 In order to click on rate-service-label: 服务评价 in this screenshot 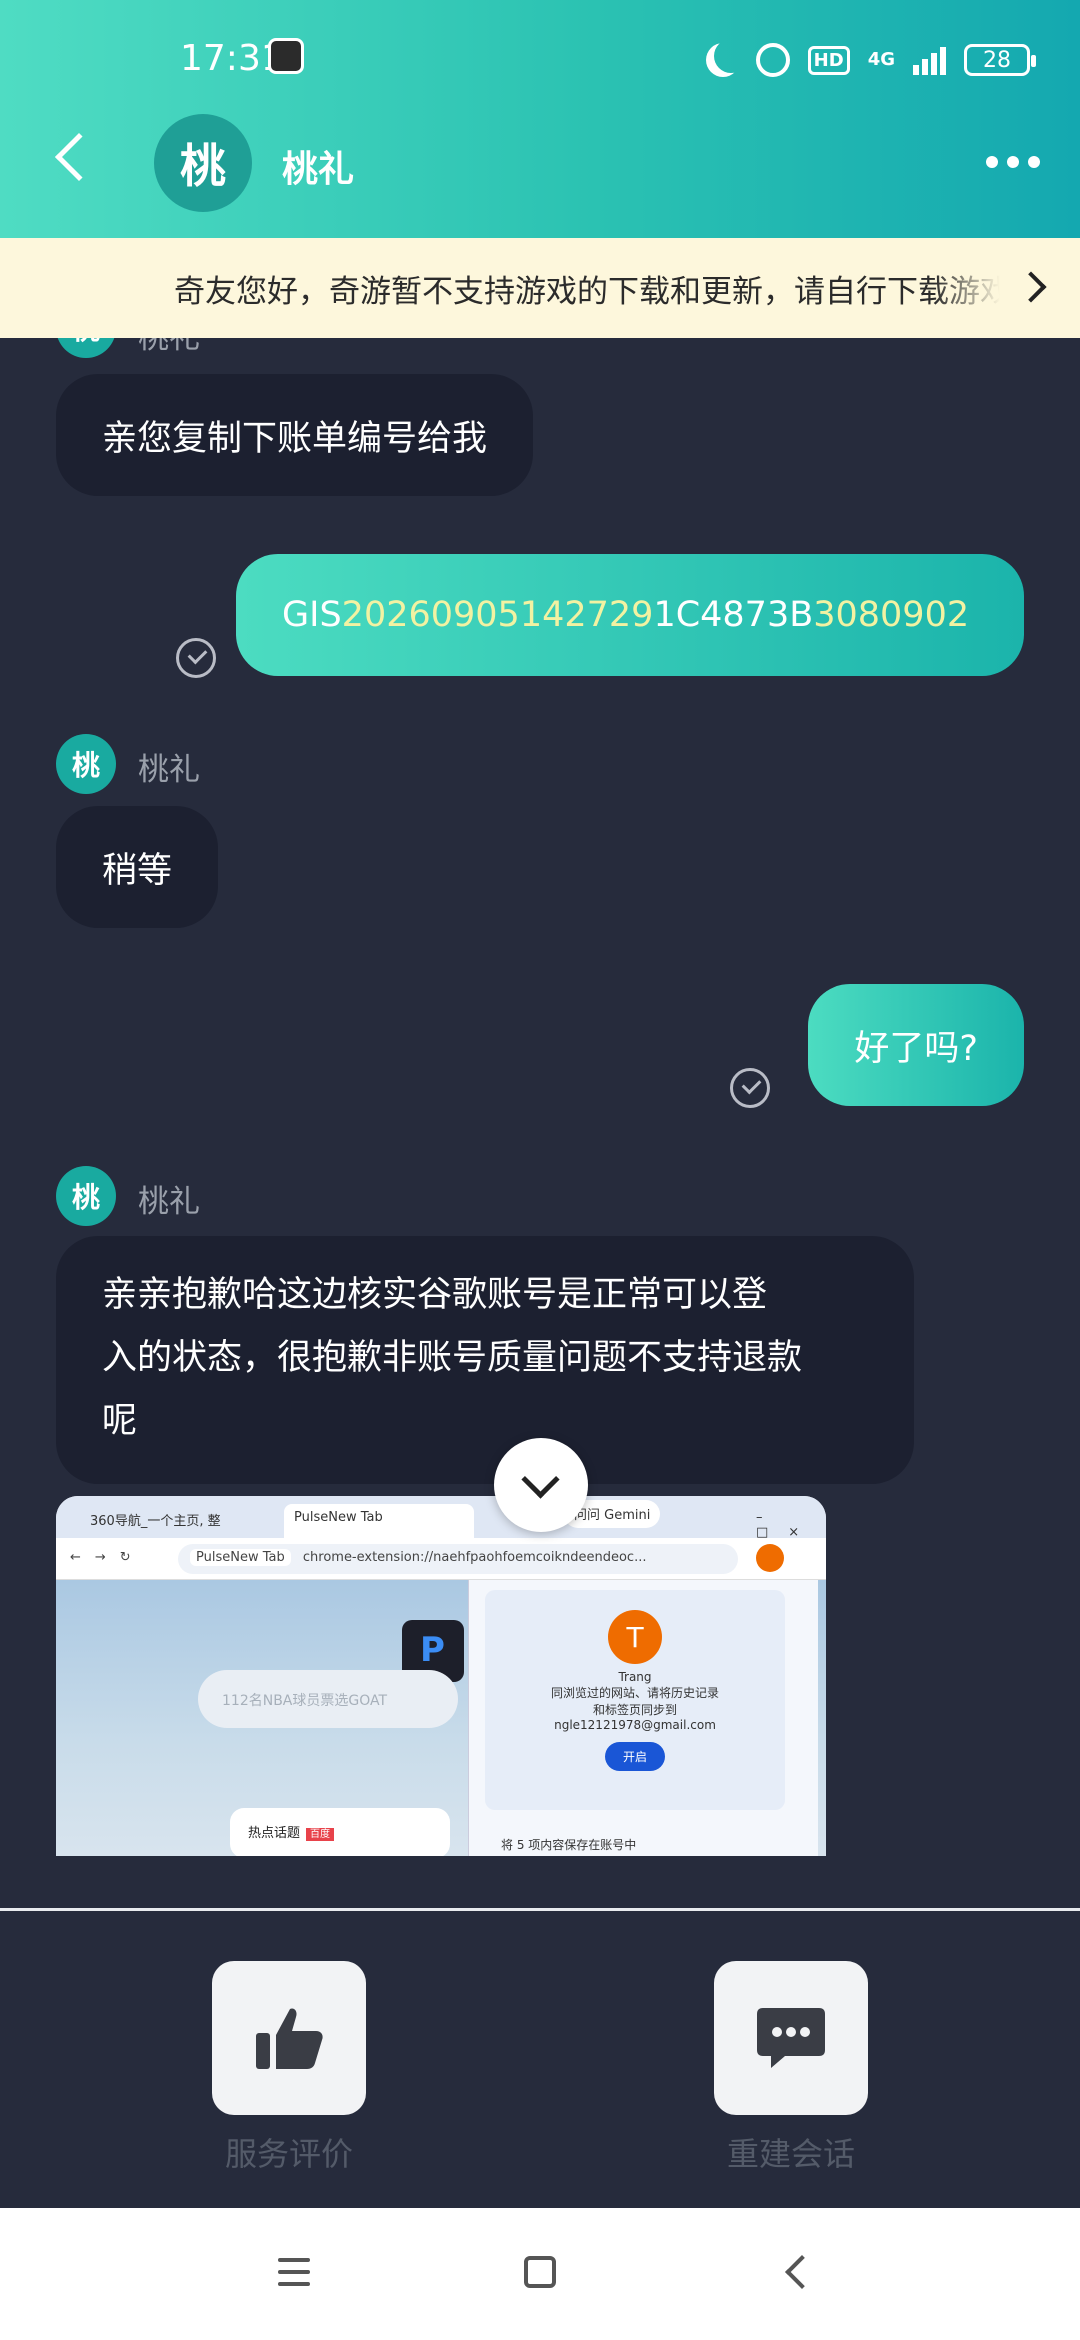, I will do `click(288, 2154)`.